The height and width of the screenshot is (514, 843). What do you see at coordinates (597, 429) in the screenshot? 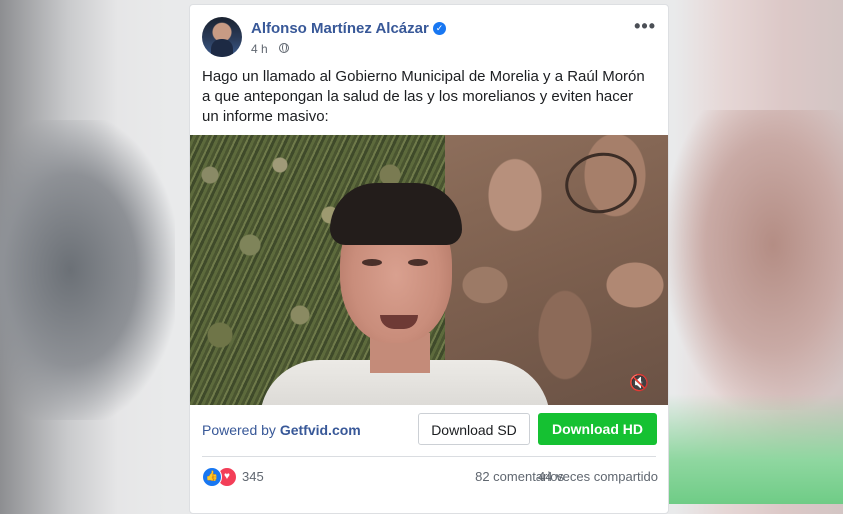
I see `download-hd-button: Download HD` at bounding box center [597, 429].